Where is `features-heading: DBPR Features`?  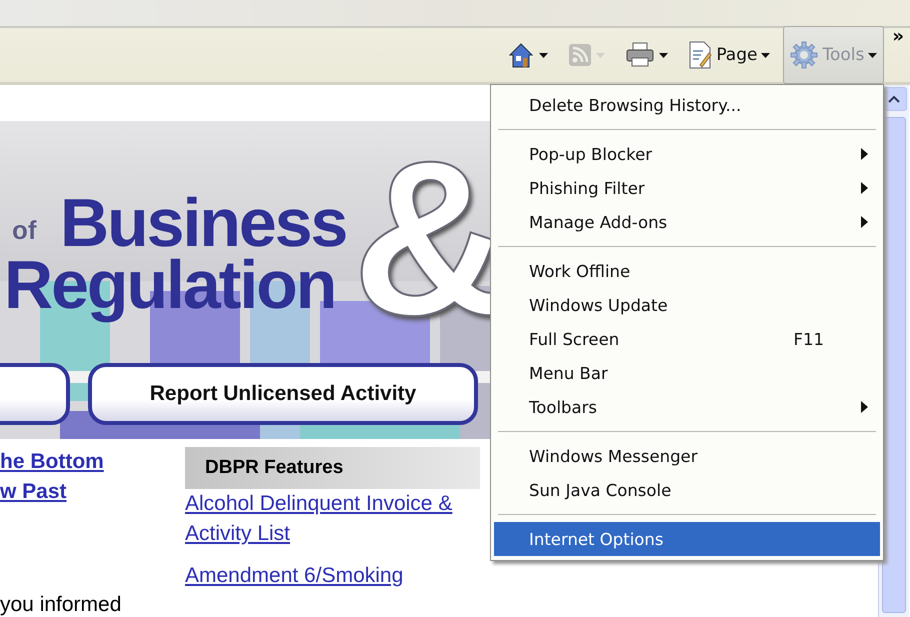 features-heading: DBPR Features is located at coordinates (332, 468).